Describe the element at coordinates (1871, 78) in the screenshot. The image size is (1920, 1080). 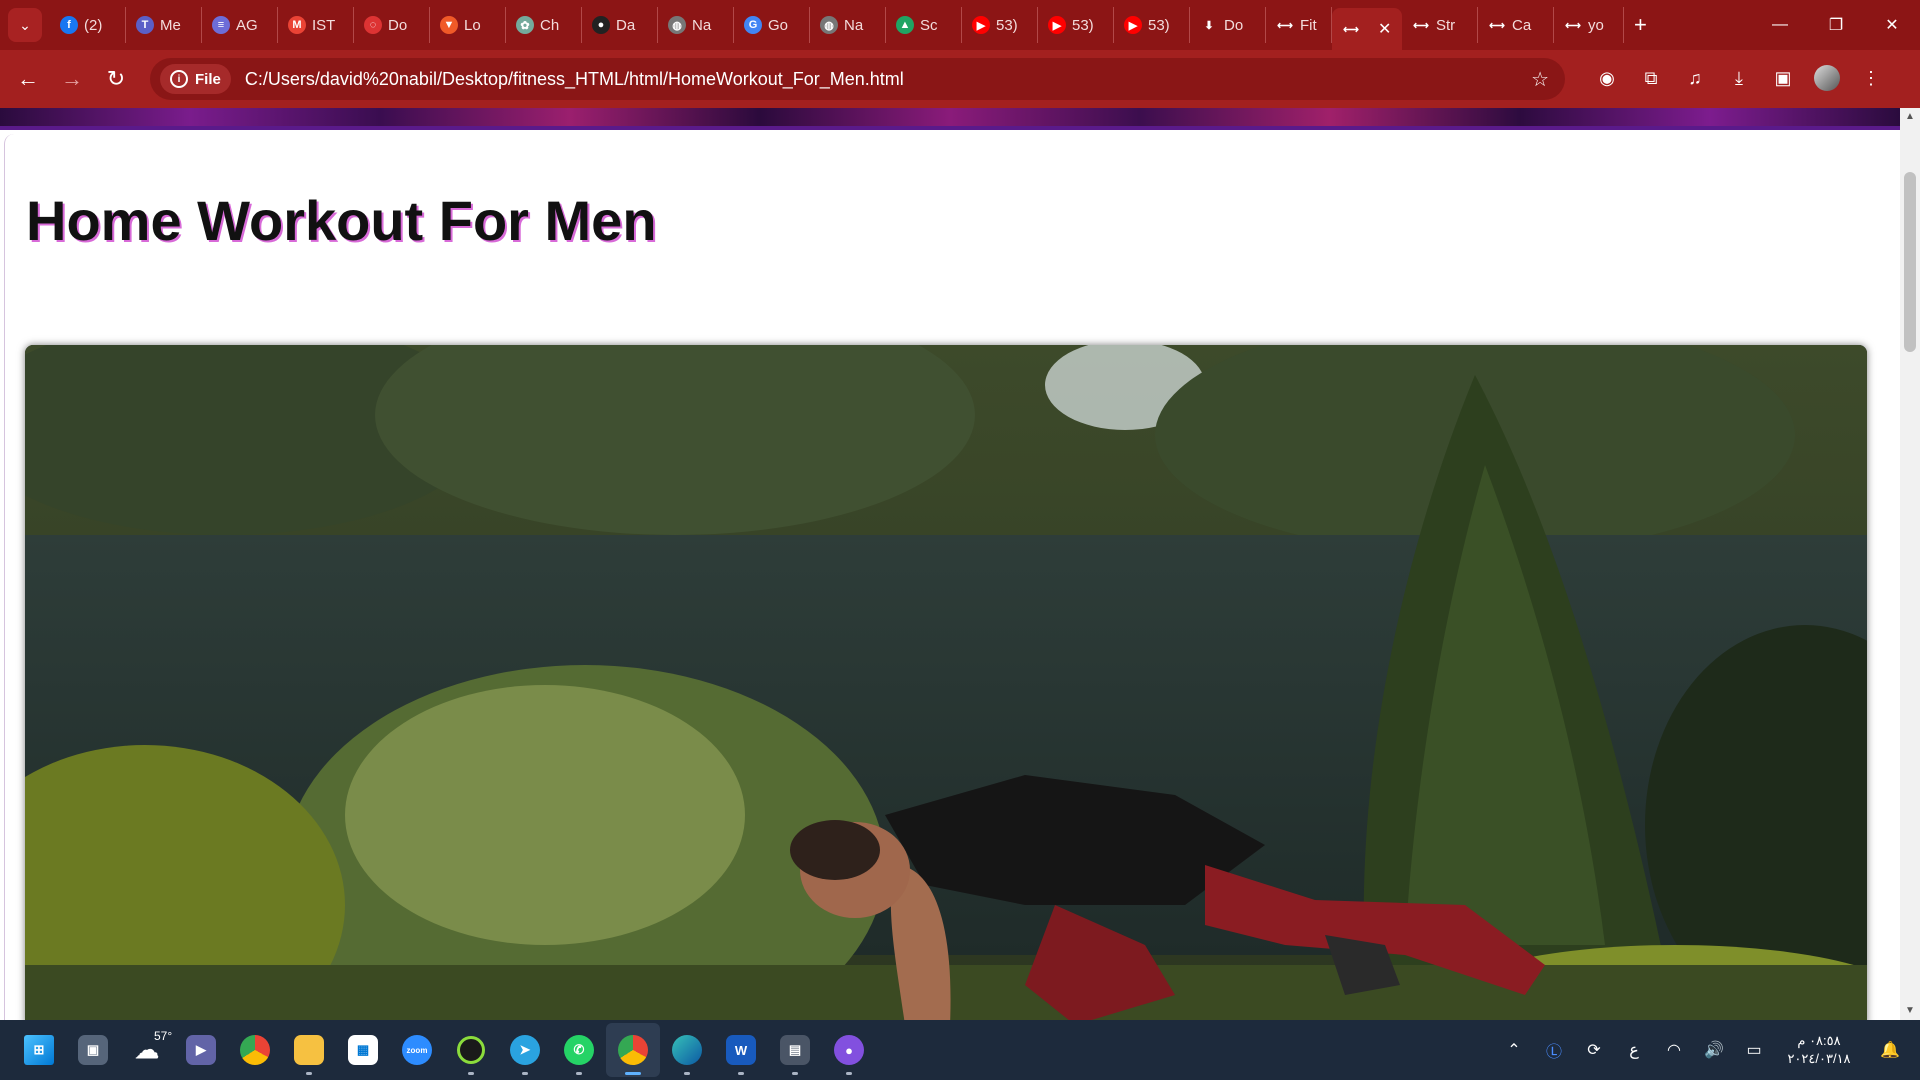
I see `menu-dots-icon: ⋮` at that location.